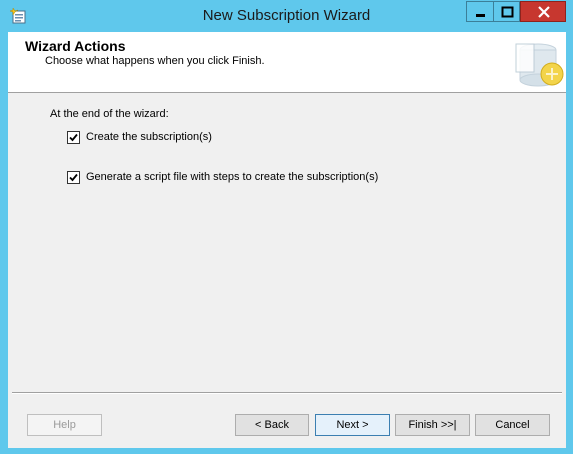 The image size is (573, 454). I want to click on minimize-button, so click(479, 11).